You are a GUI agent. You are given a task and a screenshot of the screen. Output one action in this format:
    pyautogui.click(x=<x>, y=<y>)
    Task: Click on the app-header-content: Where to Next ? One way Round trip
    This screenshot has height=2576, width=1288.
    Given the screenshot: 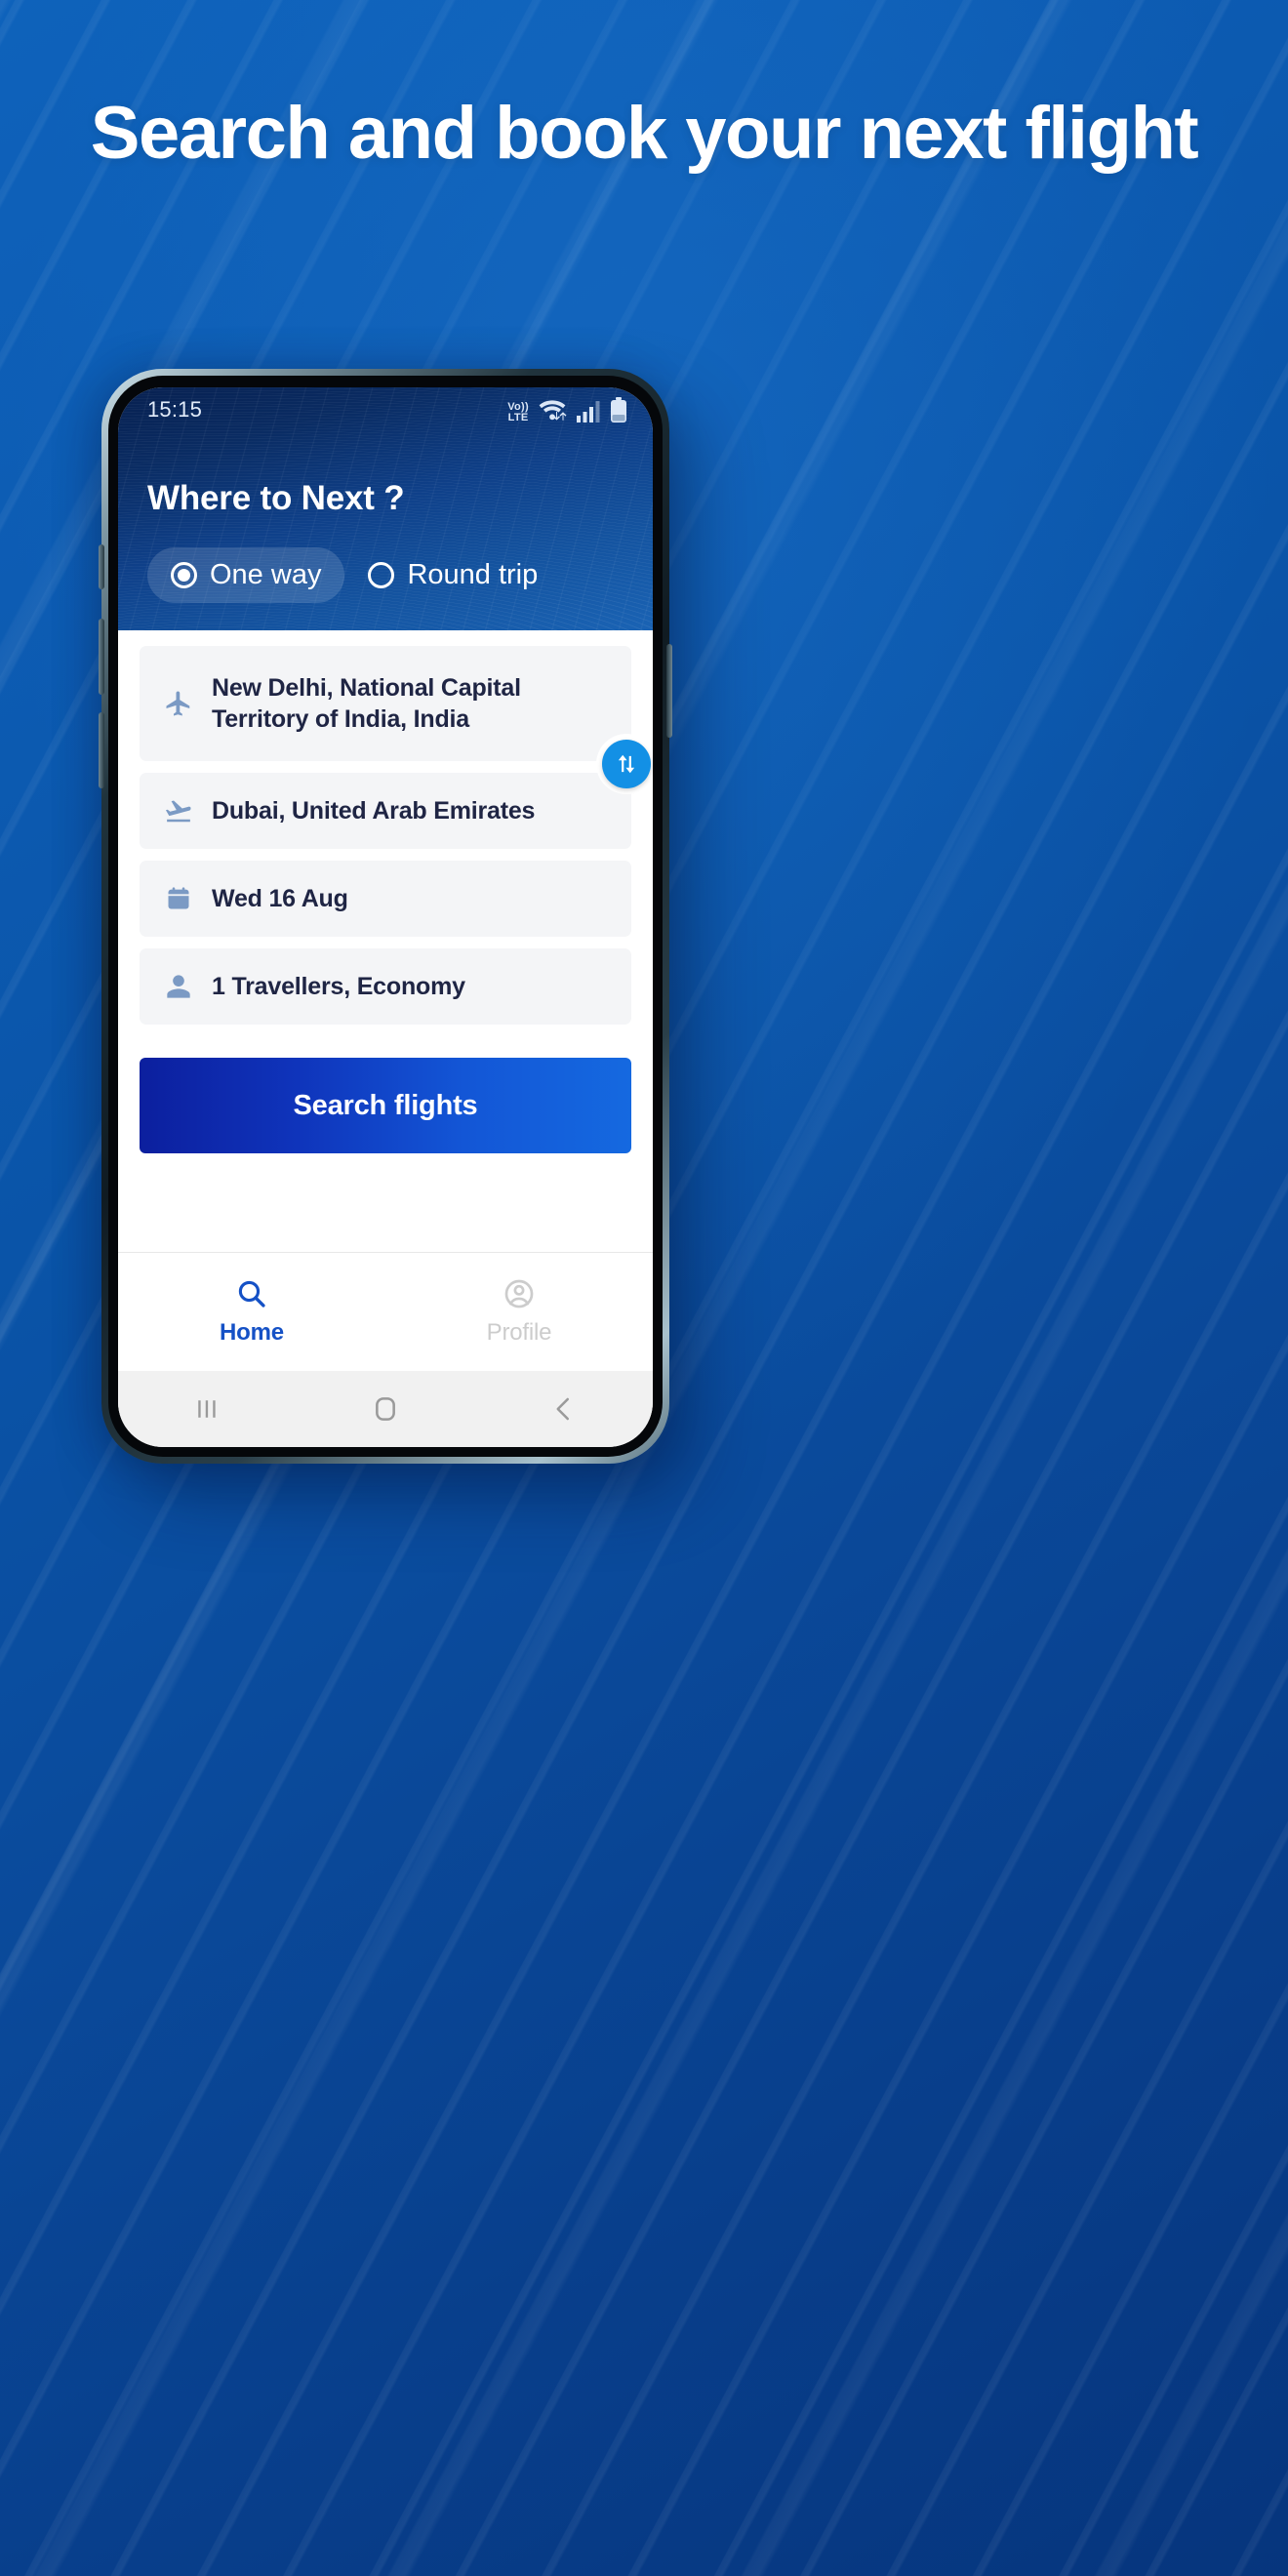 What is the action you would take?
    pyautogui.click(x=385, y=531)
    